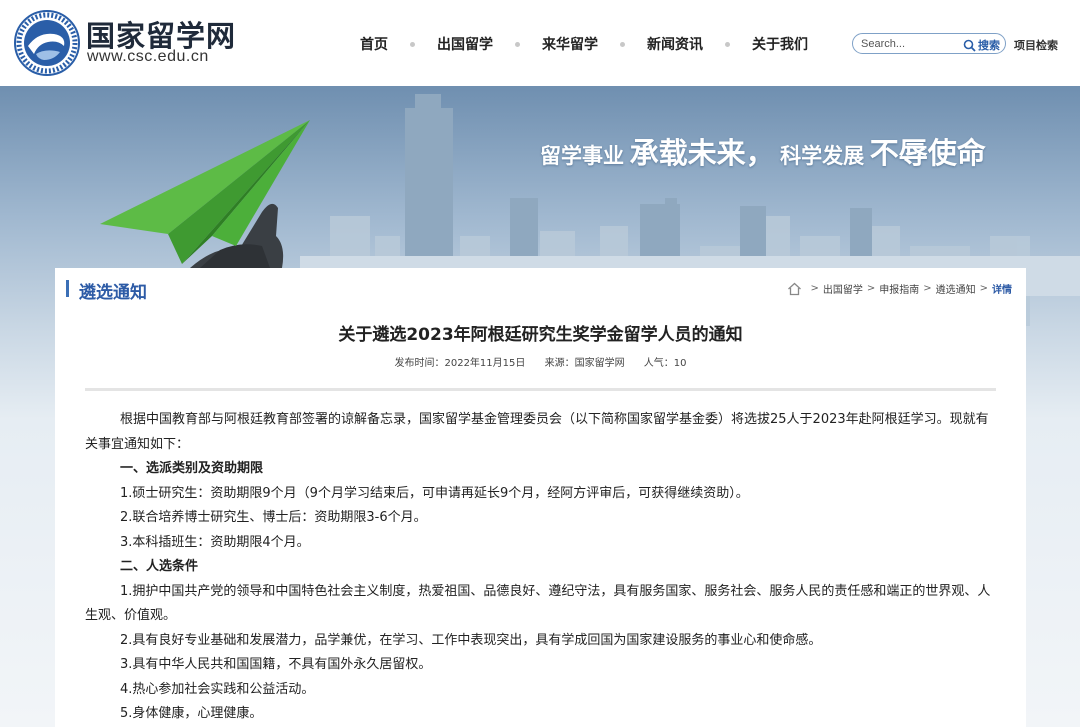 The width and height of the screenshot is (1080, 727). What do you see at coordinates (822, 155) in the screenshot?
I see `slogan-part-3: 科学发展` at bounding box center [822, 155].